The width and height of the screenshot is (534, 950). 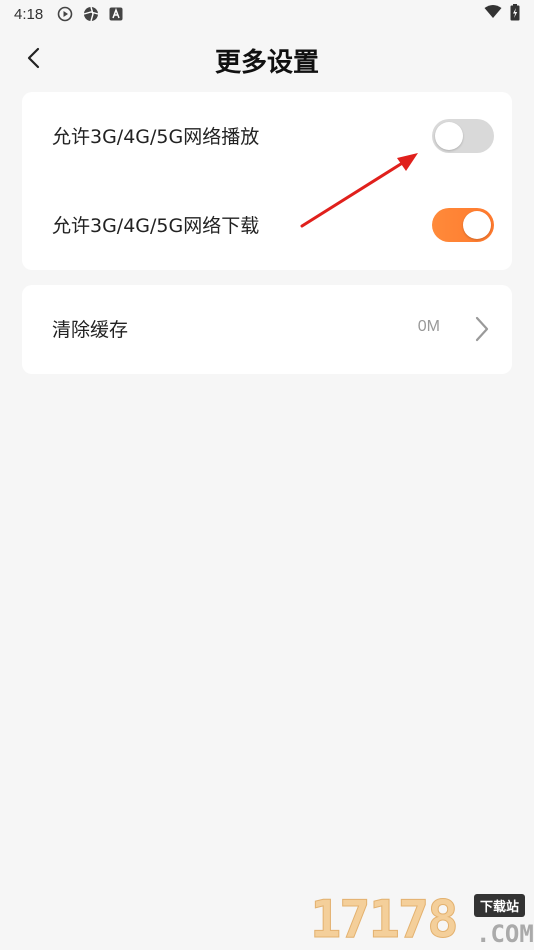 I want to click on watermark-logo: 17178 下载站 .COM, so click(x=422, y=919).